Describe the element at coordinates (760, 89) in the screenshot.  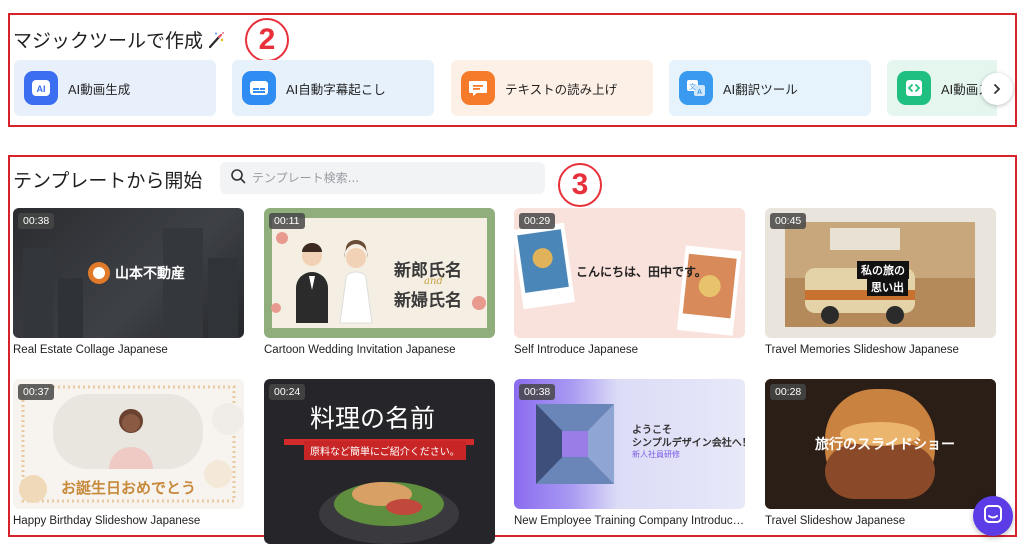
I see `tool-label: AI翻訳ツール` at that location.